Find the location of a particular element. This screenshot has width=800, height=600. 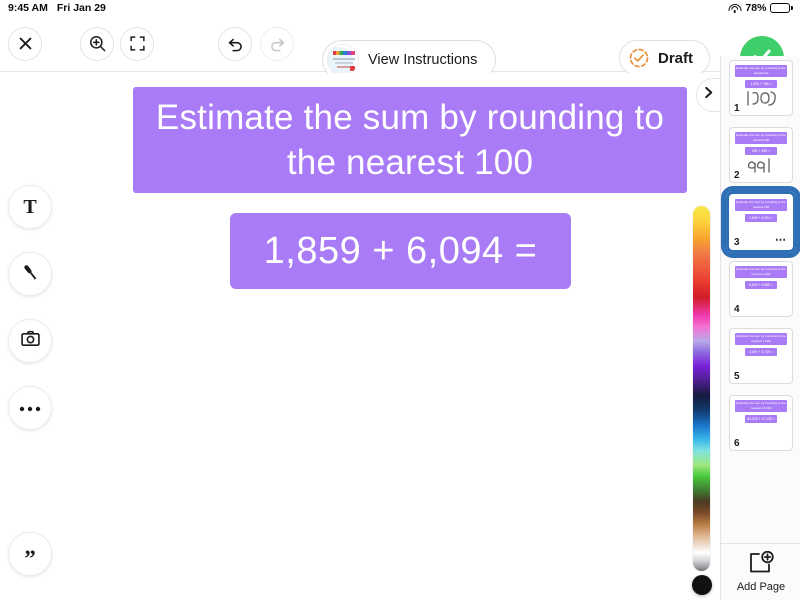

page-thumb-number: 4 is located at coordinates (737, 309).